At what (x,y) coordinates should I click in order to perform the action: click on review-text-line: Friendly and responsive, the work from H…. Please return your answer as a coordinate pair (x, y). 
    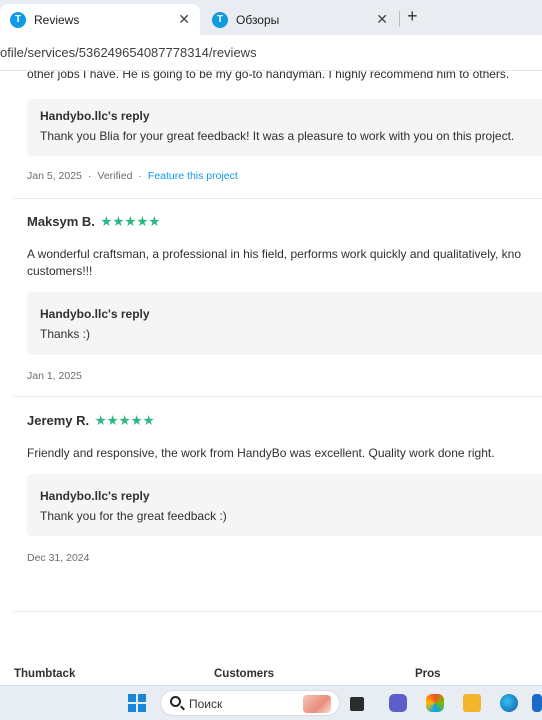
    Looking at the image, I should click on (261, 453).